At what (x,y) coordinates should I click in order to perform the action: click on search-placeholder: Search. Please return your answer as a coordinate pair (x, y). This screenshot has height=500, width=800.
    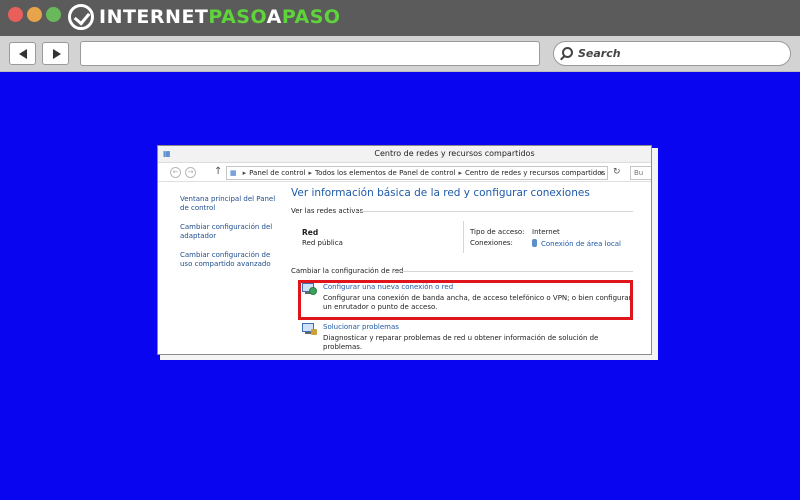
    Looking at the image, I should click on (599, 53).